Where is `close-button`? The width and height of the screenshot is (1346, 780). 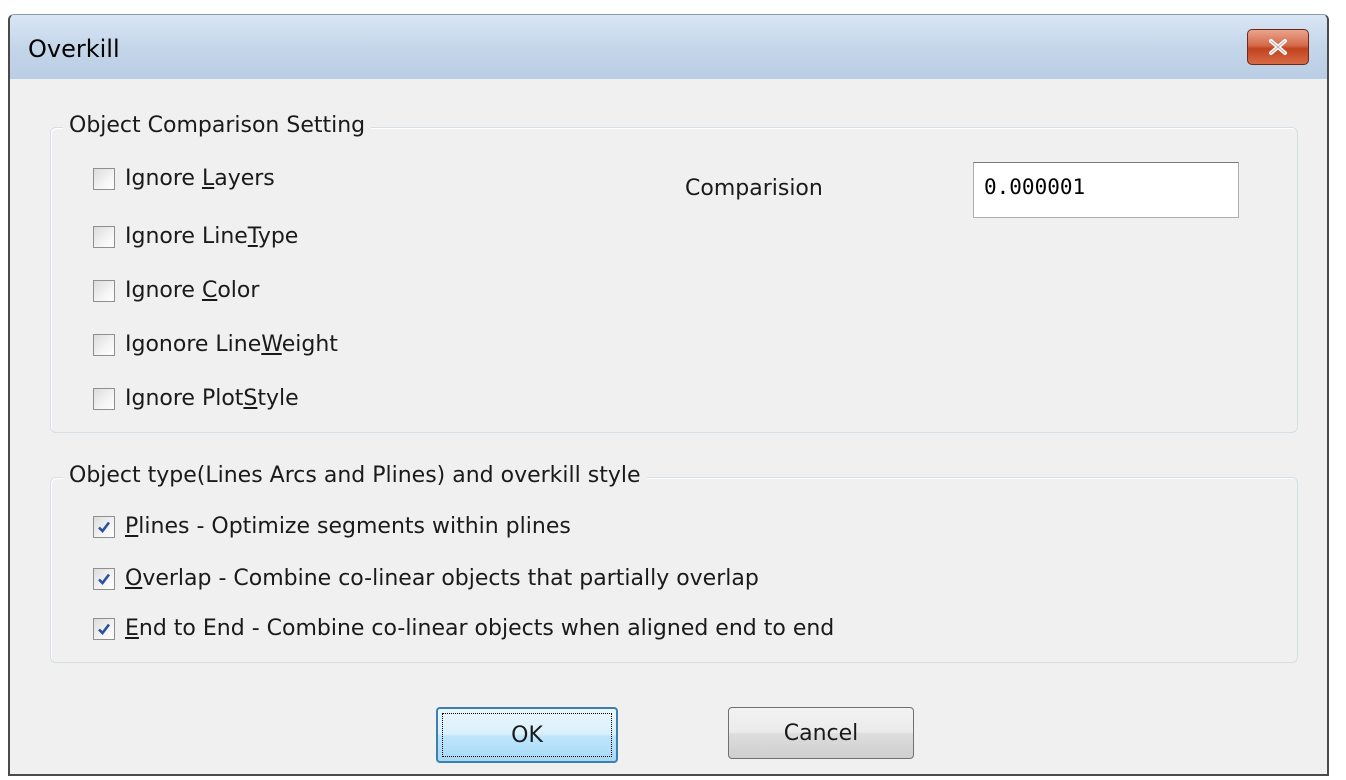
close-button is located at coordinates (1278, 47).